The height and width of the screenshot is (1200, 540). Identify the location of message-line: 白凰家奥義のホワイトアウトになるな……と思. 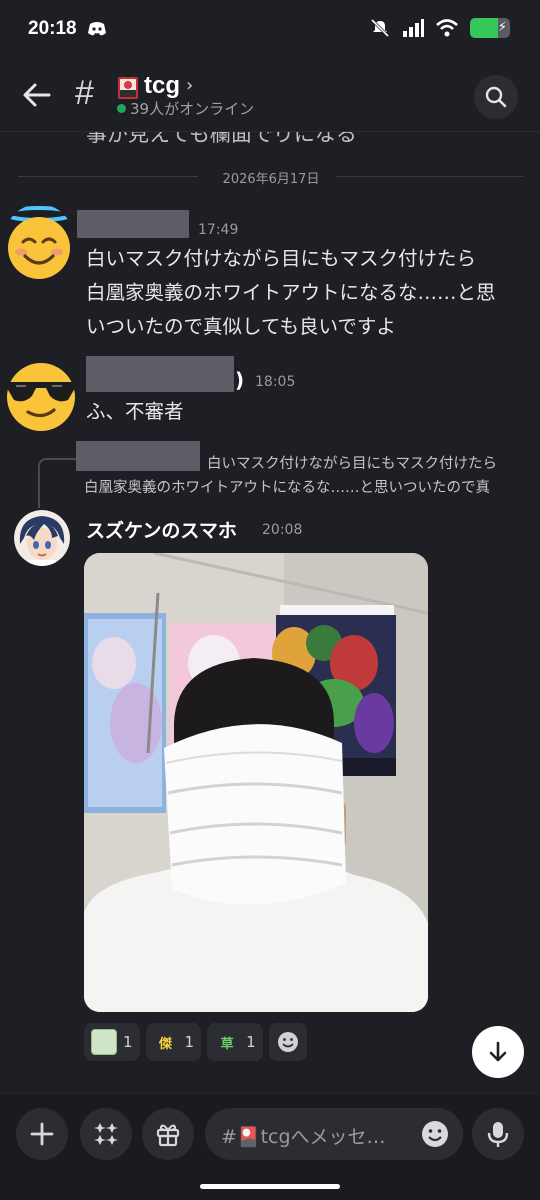
(291, 292).